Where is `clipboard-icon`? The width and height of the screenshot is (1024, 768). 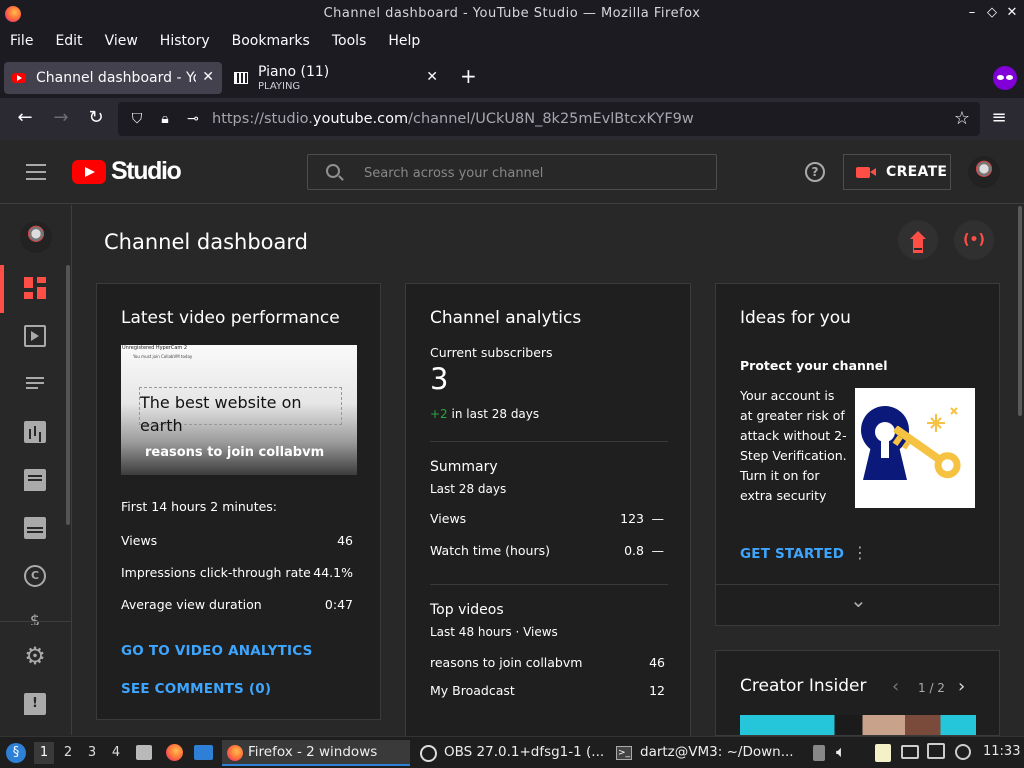 clipboard-icon is located at coordinates (883, 753).